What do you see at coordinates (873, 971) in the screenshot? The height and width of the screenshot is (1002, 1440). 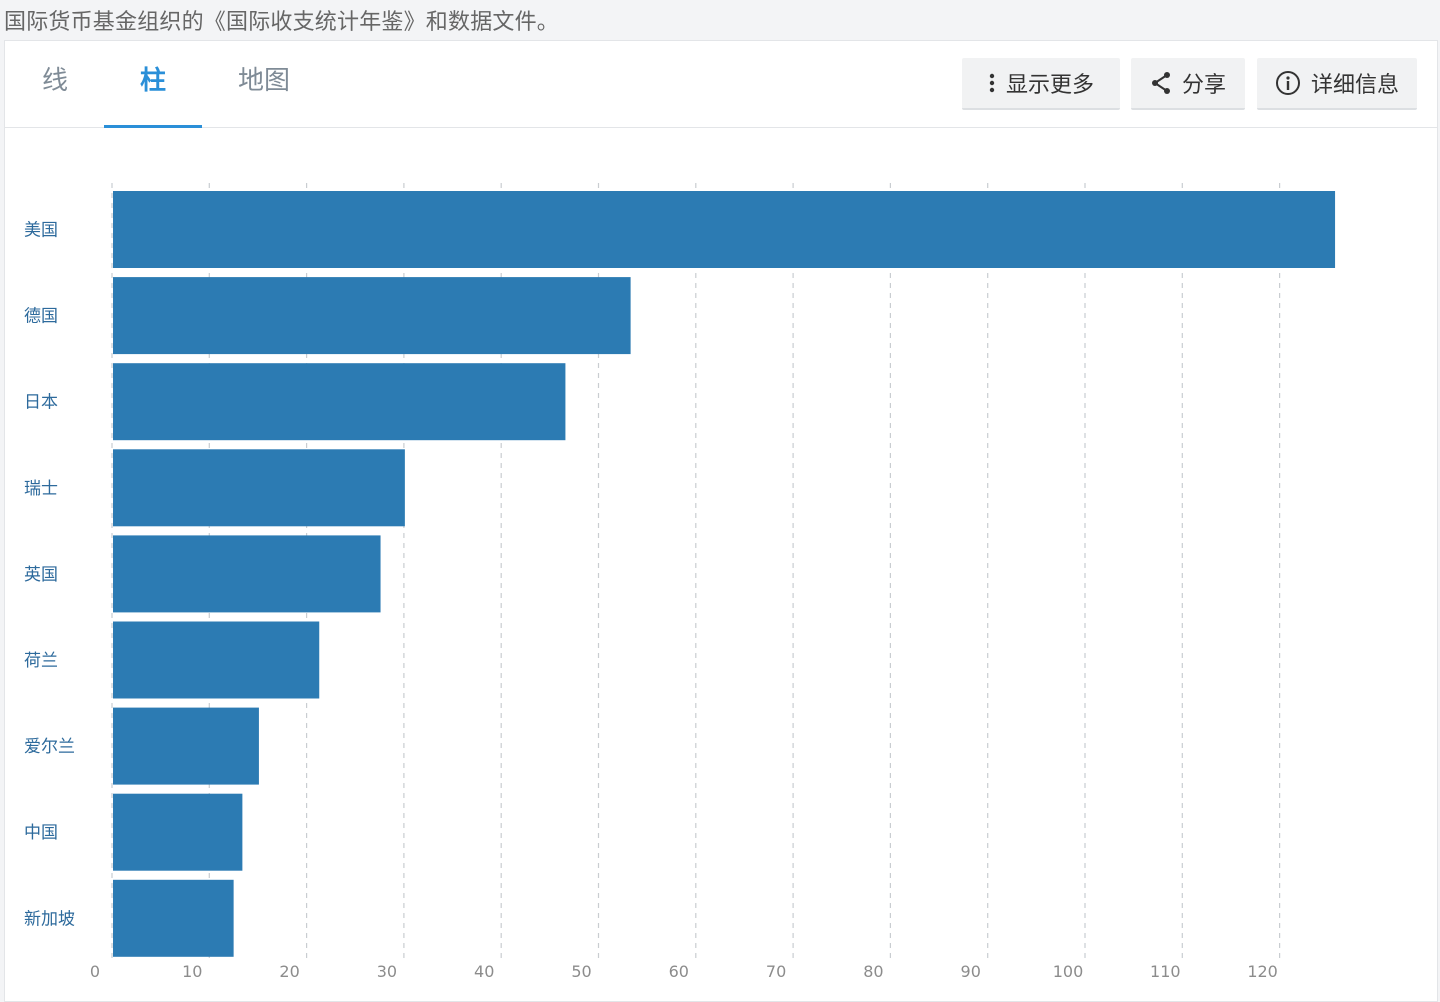 I see `x-tick-label: 80` at bounding box center [873, 971].